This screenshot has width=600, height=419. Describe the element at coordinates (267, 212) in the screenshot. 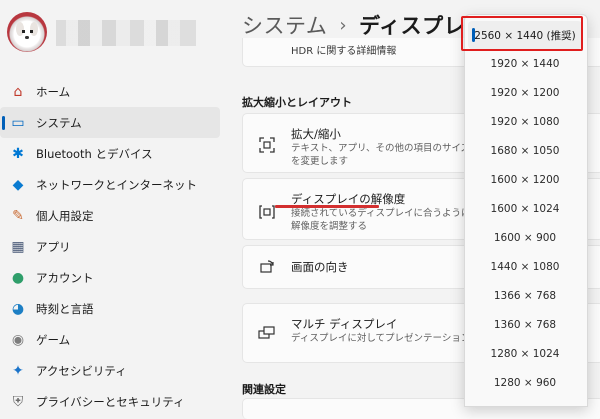

I see `resolution-icon` at that location.